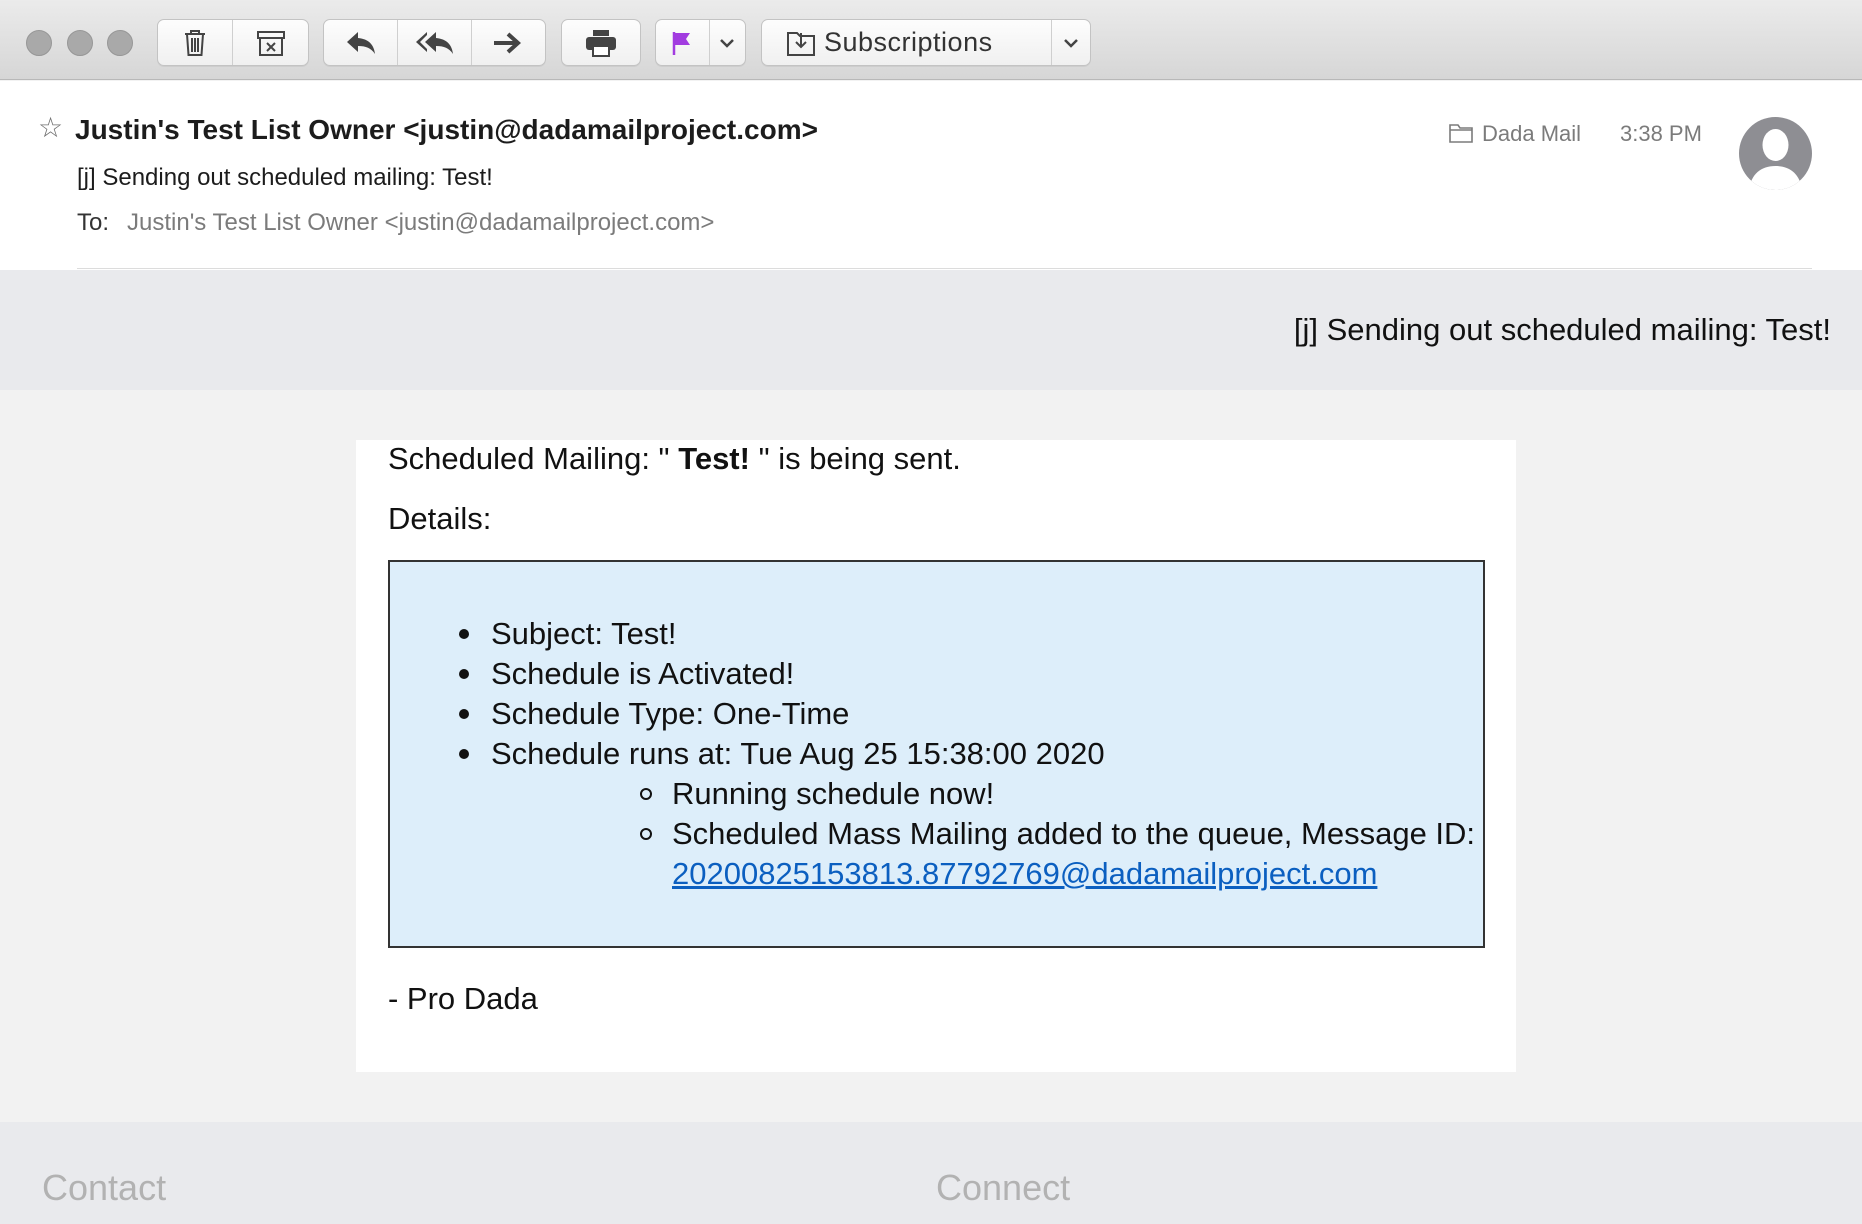  What do you see at coordinates (1461, 133) in the screenshot?
I see `folder-icon` at bounding box center [1461, 133].